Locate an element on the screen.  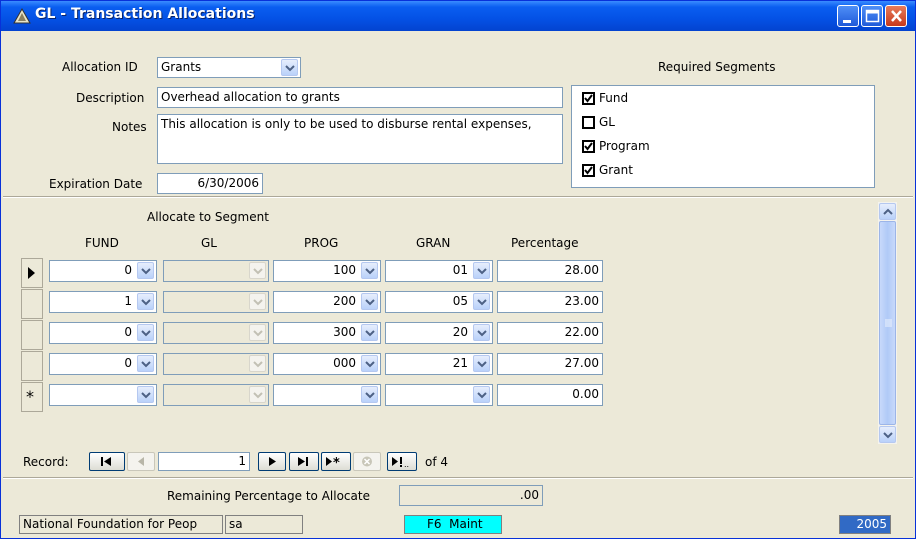
status-organization: National Foundation for Peop is located at coordinates (121, 524).